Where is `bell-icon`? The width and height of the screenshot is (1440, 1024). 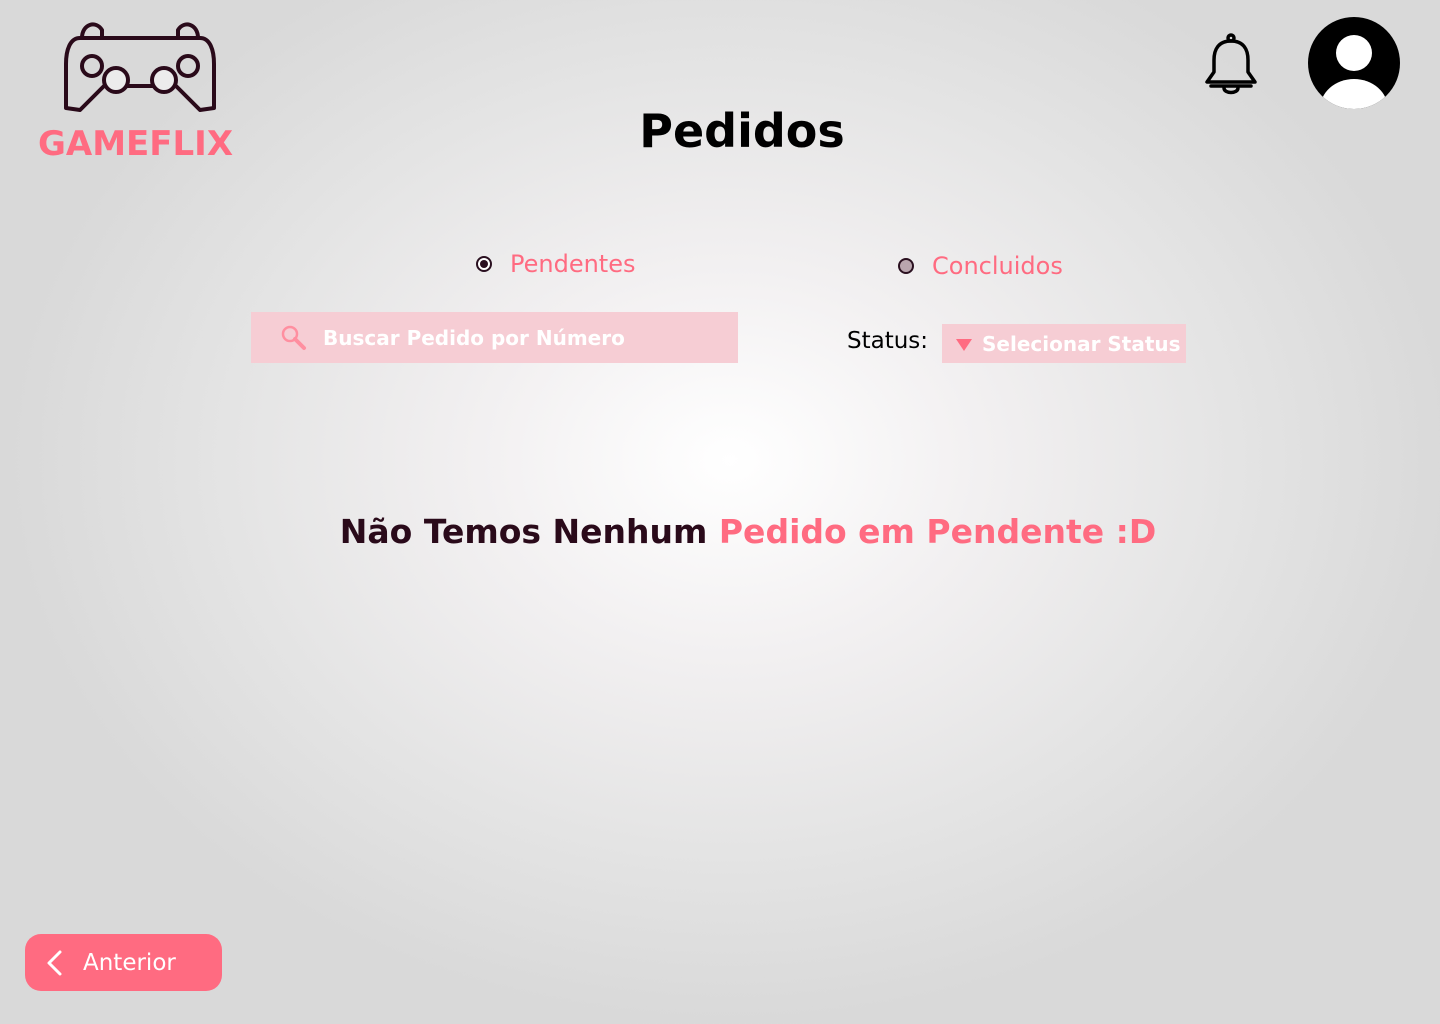
bell-icon is located at coordinates (1231, 64).